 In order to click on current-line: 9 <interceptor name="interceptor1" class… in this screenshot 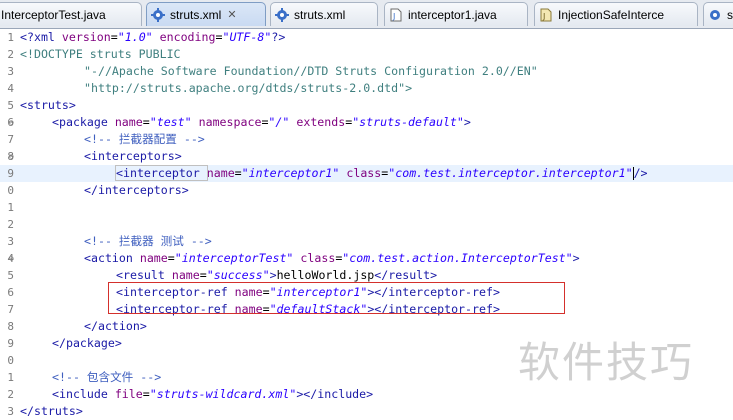, I will do `click(366, 173)`.